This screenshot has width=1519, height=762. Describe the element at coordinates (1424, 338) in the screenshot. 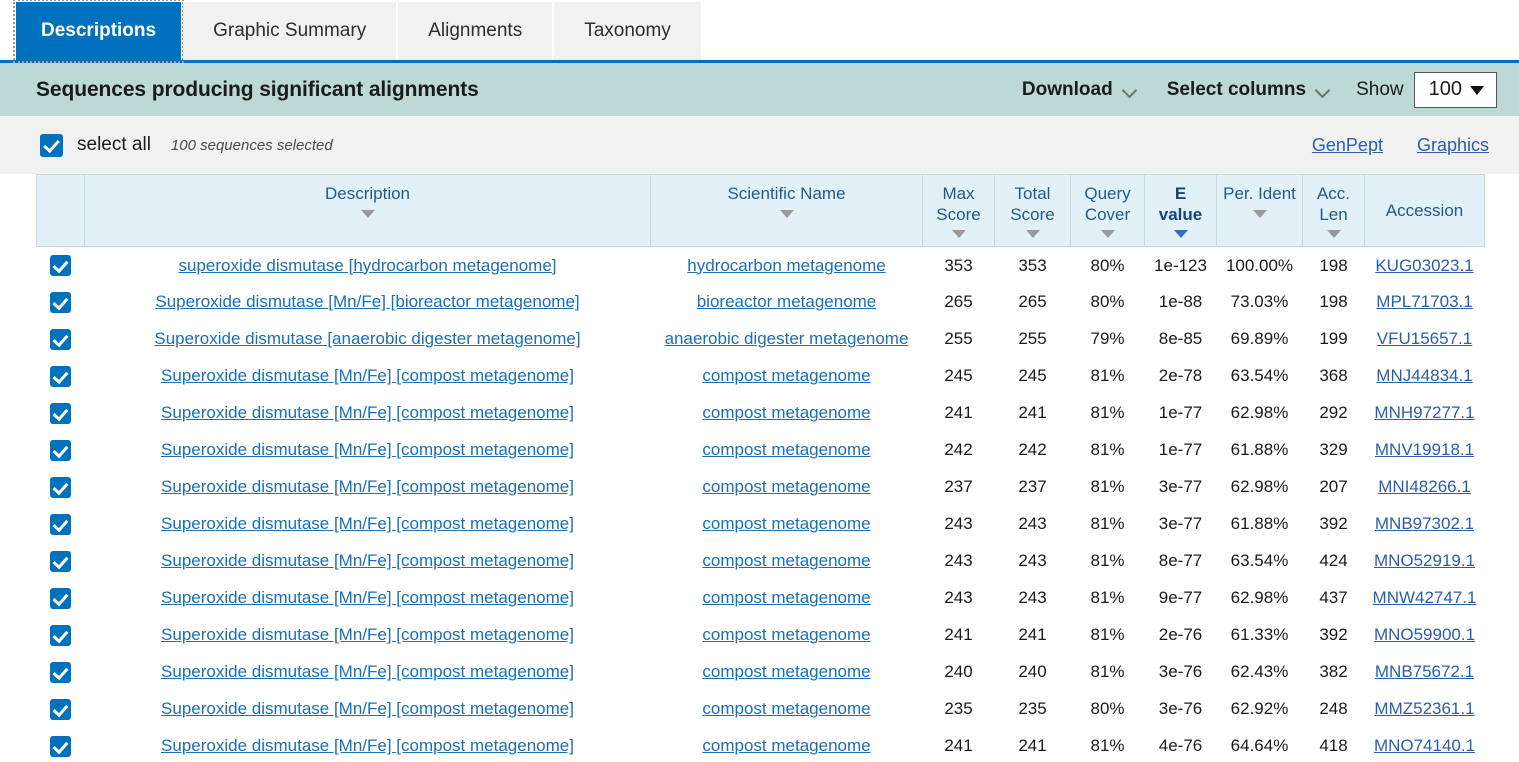

I see `accession-link: VFU15657.1` at that location.